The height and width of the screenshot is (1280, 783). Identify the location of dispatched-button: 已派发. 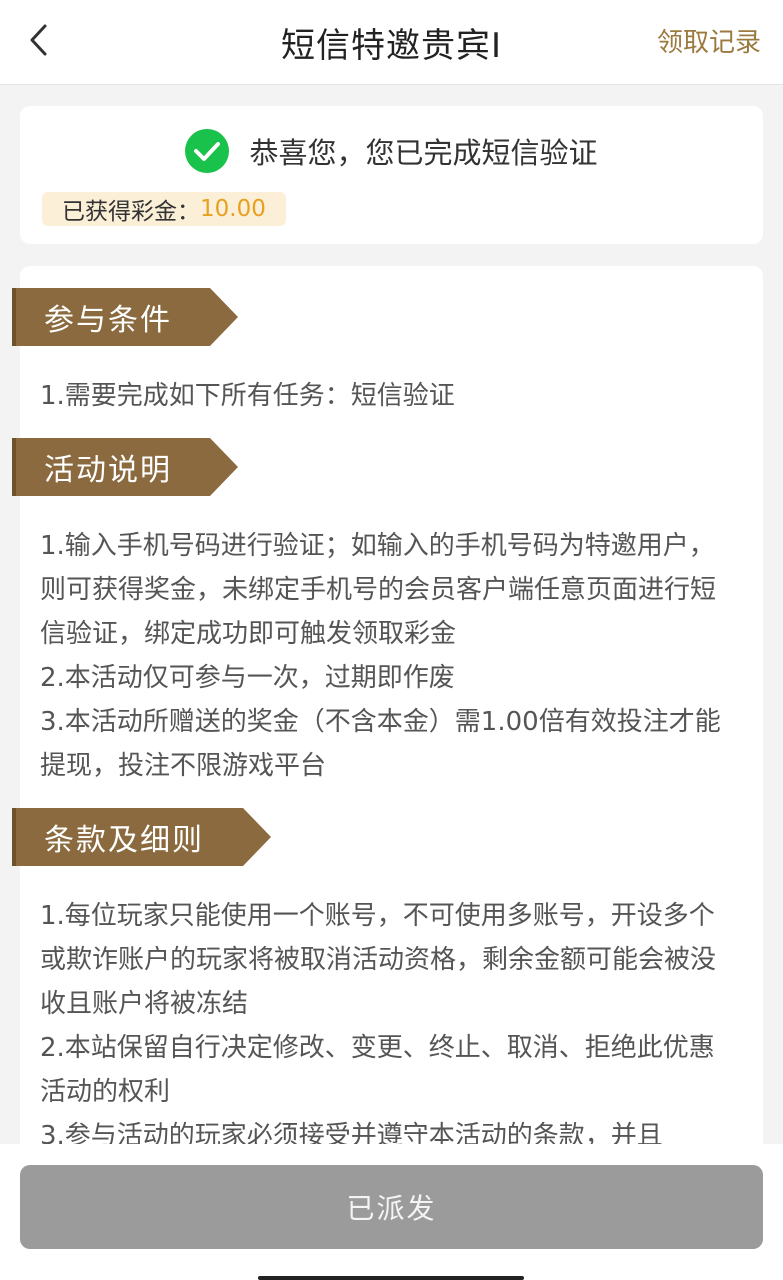
(391, 1207).